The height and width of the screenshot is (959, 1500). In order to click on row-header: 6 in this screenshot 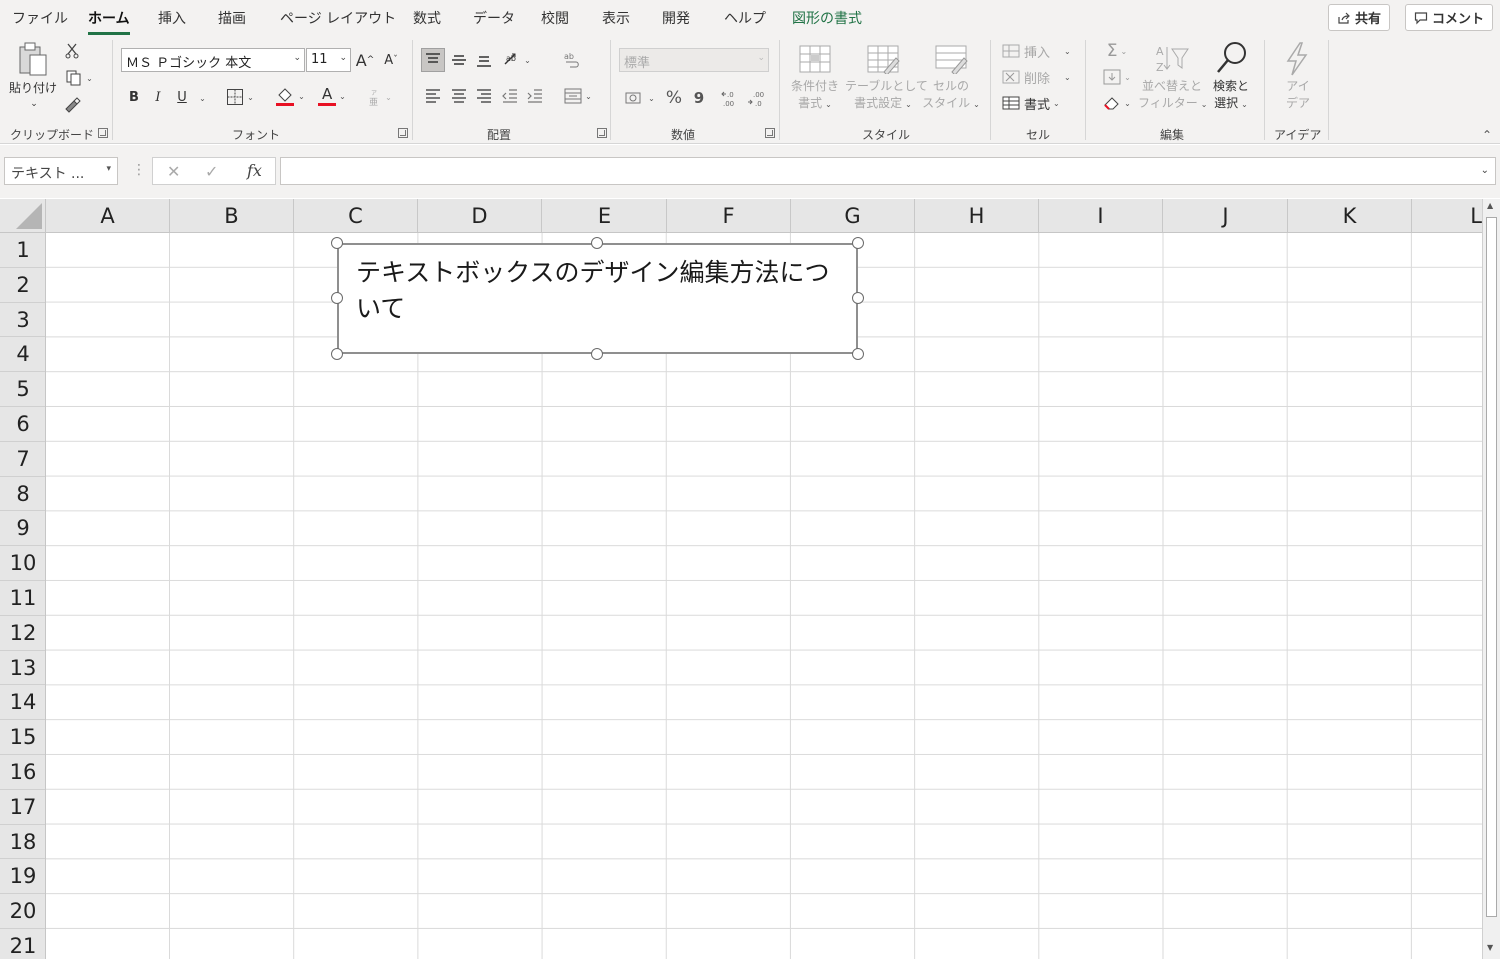, I will do `click(22, 424)`.